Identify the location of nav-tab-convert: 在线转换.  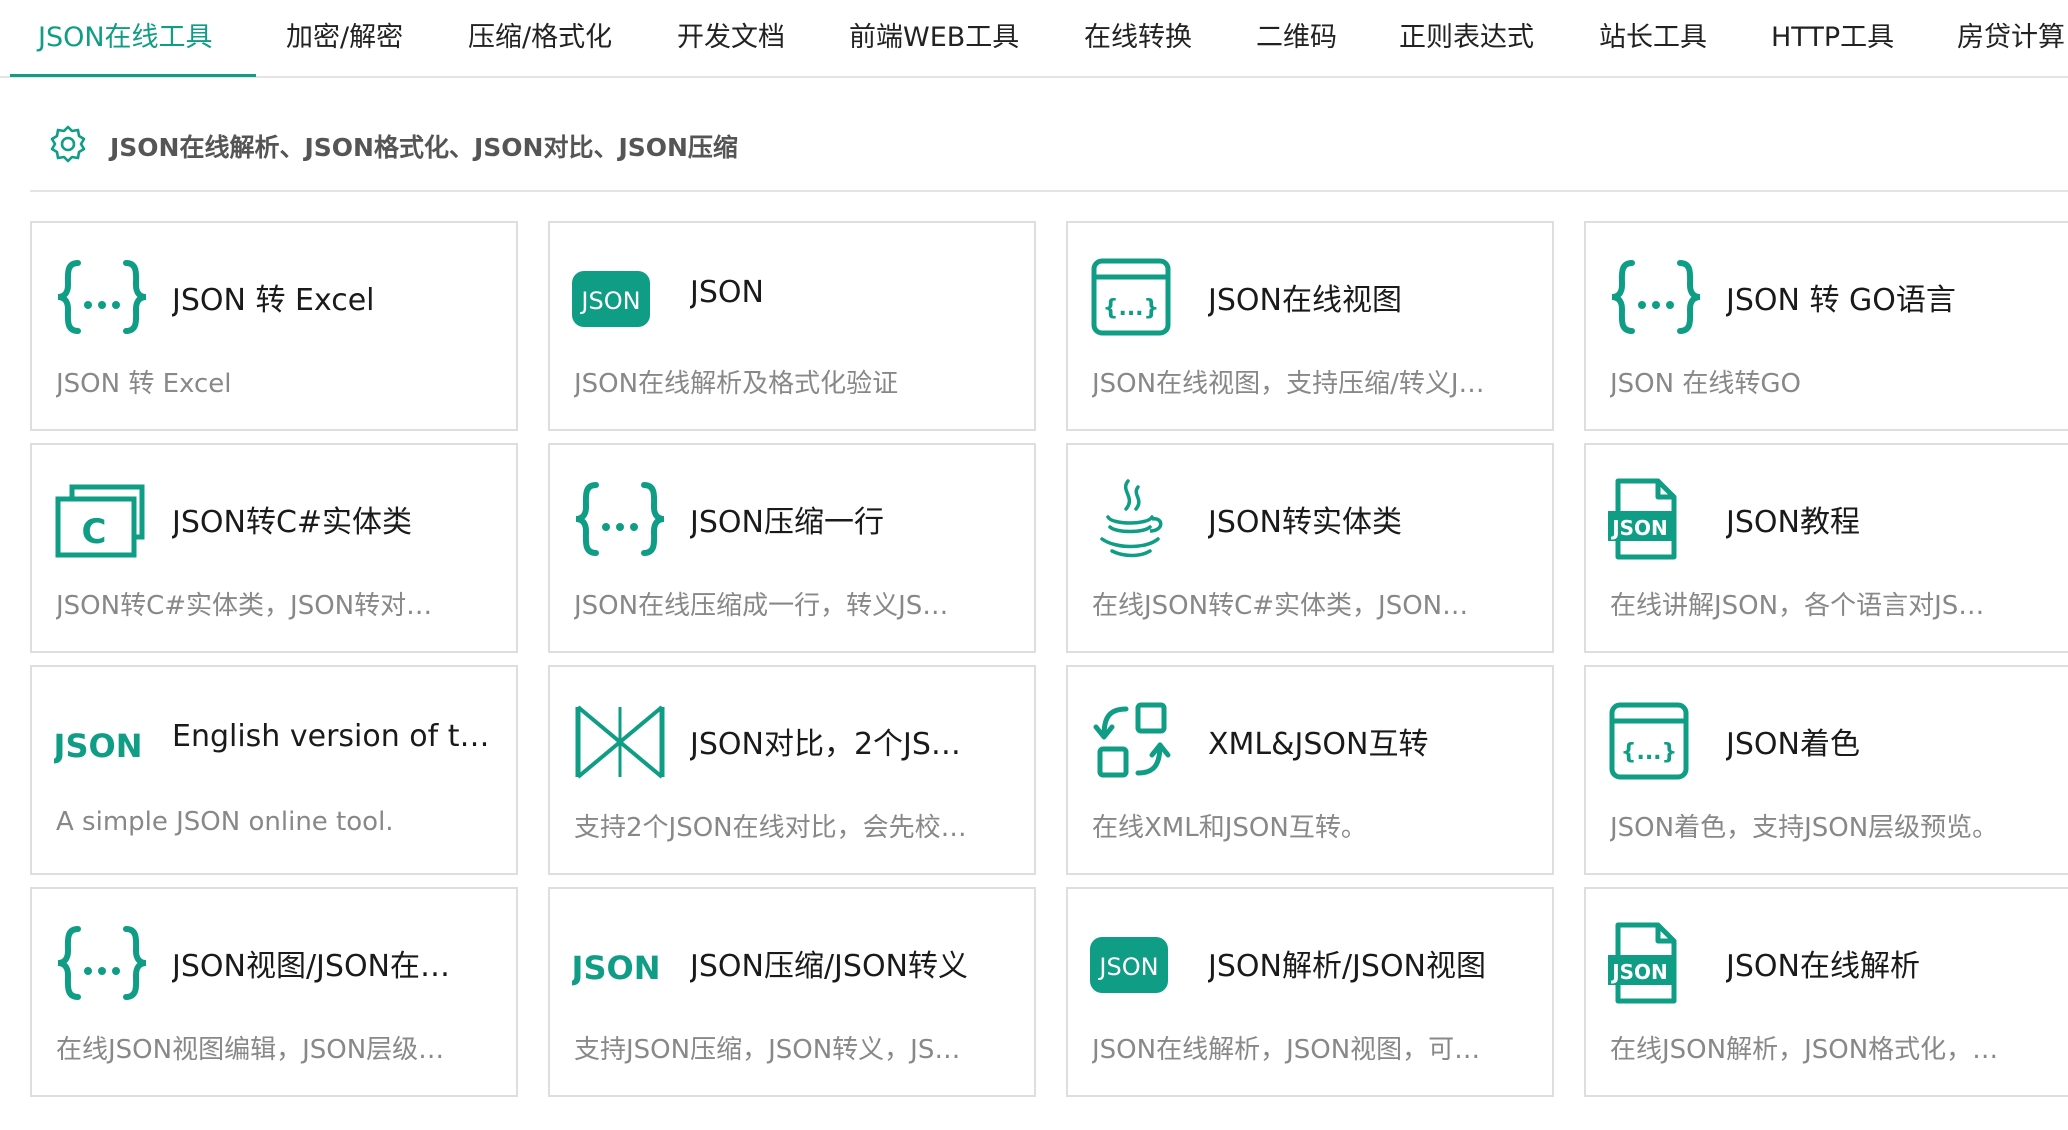
(1138, 39).